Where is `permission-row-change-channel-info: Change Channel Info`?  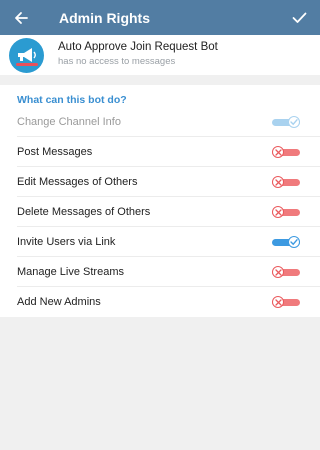 permission-row-change-channel-info: Change Channel Info is located at coordinates (160, 122).